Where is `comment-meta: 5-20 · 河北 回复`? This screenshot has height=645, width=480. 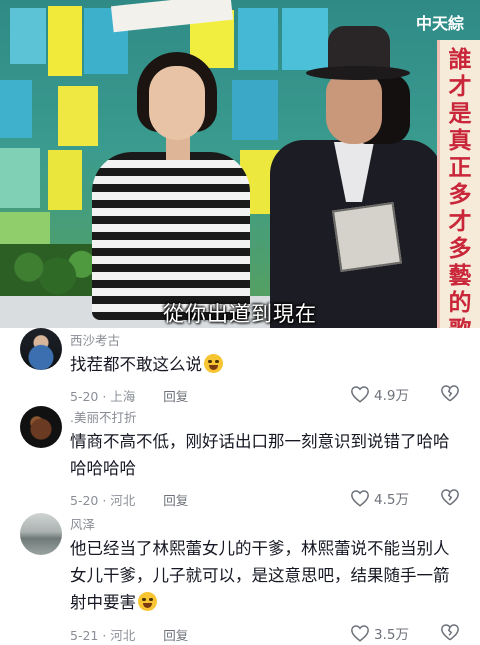 comment-meta: 5-20 · 河北 回复 is located at coordinates (129, 499).